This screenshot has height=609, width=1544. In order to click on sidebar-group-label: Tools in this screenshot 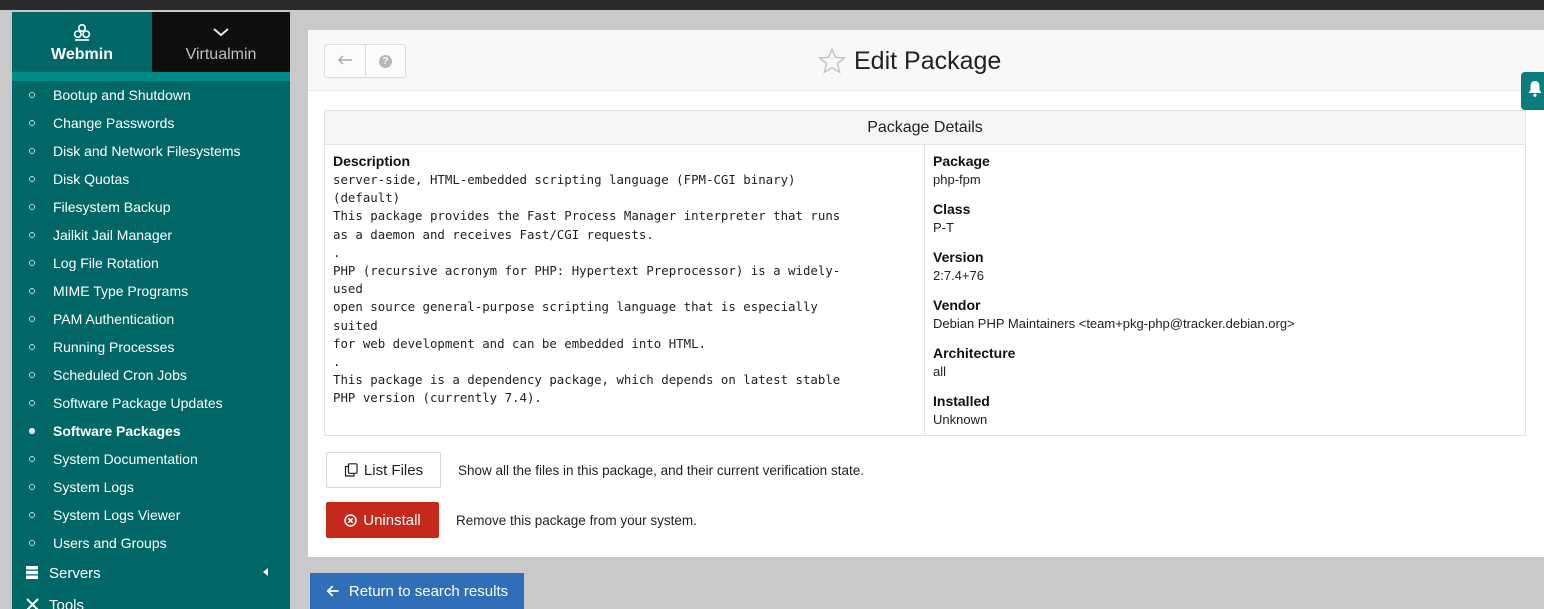, I will do `click(67, 602)`.